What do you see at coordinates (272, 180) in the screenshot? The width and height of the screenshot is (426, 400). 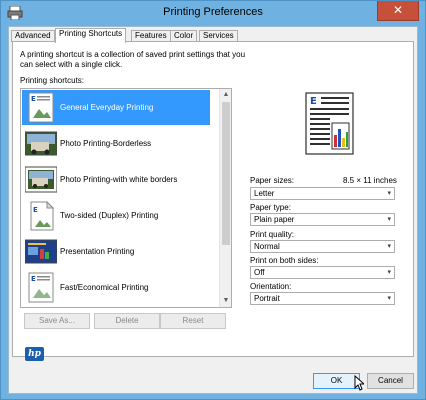 I see `paper-sizes-label: Paper sizes:` at bounding box center [272, 180].